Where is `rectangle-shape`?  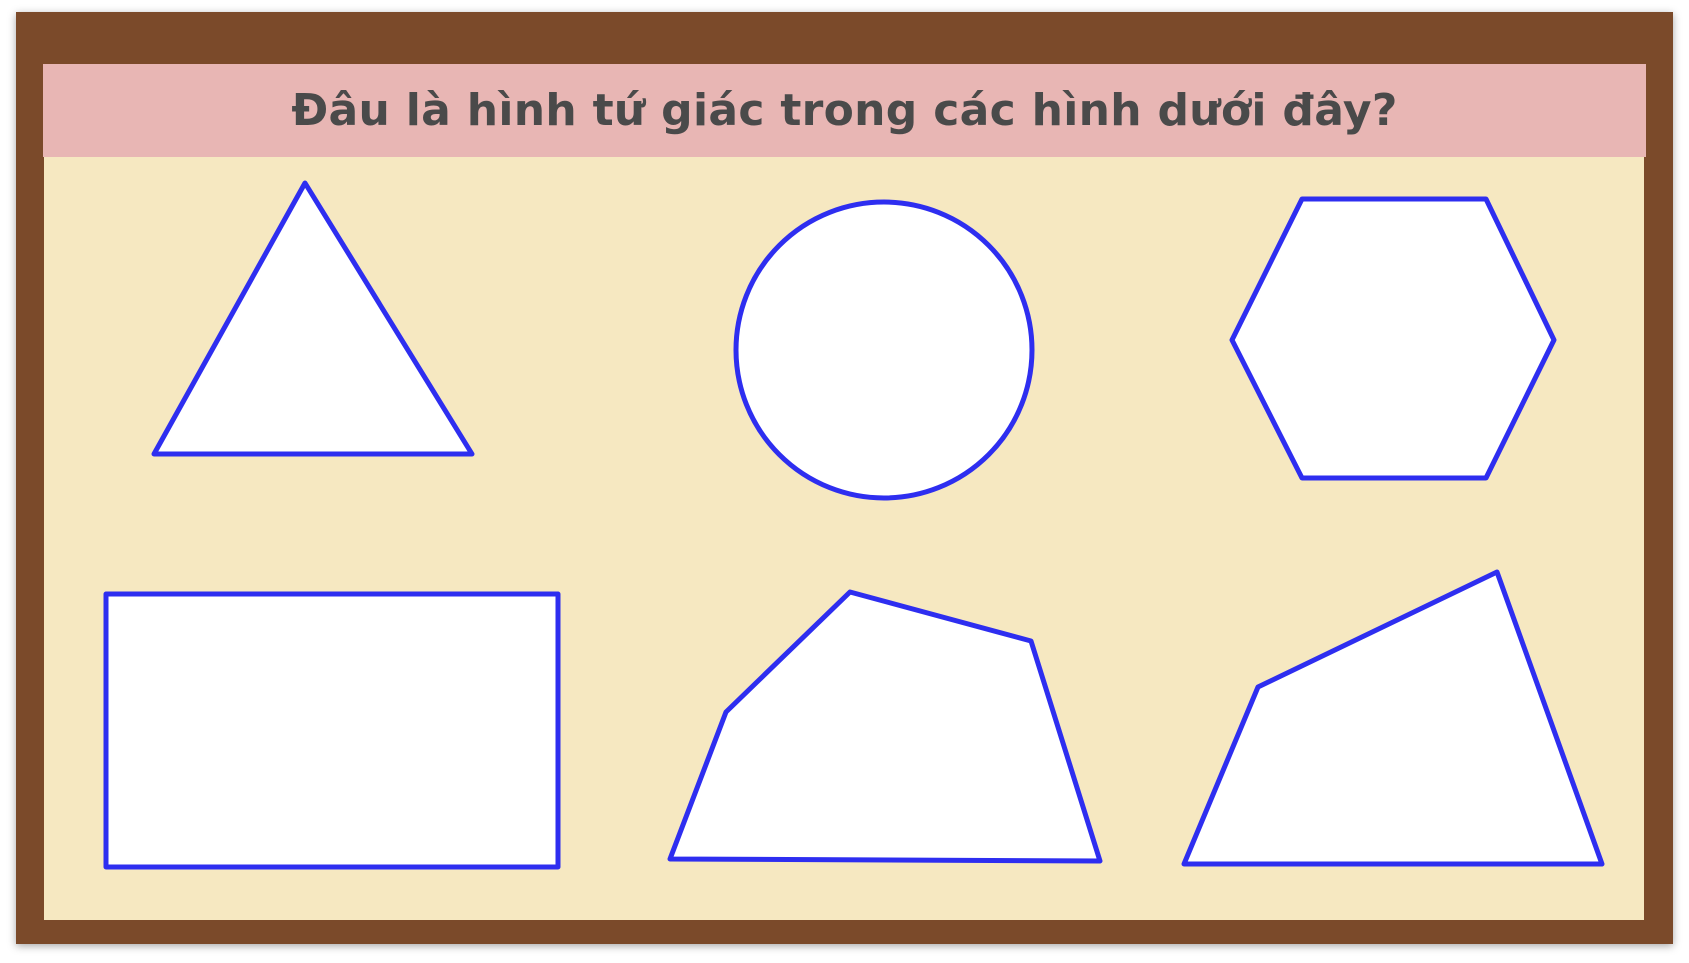 rectangle-shape is located at coordinates (332, 730).